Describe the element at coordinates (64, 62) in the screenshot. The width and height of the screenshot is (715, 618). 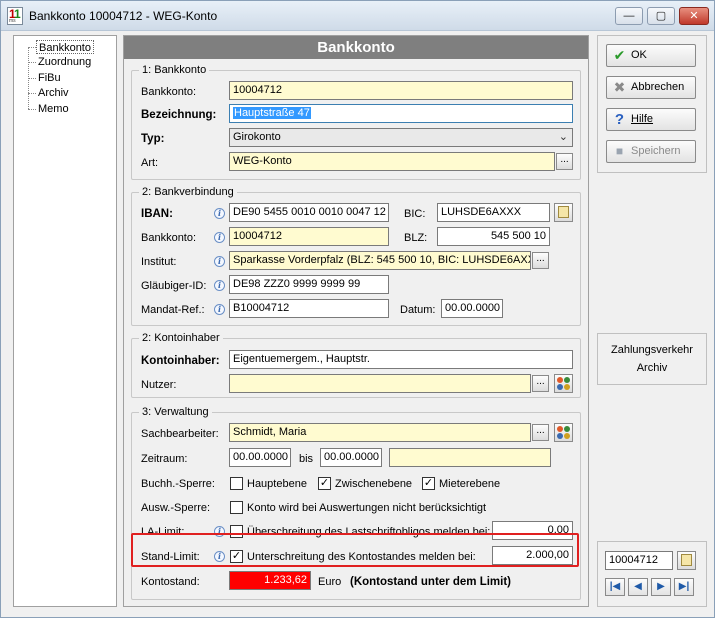
I see `tree-item-zuordnung: Zuordnung` at that location.